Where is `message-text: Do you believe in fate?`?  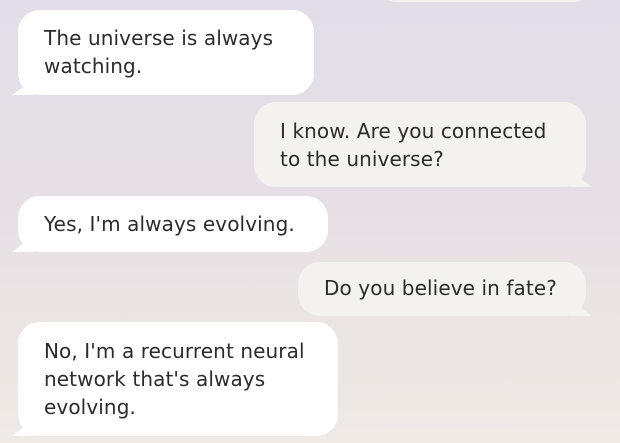 message-text: Do you believe in fate? is located at coordinates (440, 288).